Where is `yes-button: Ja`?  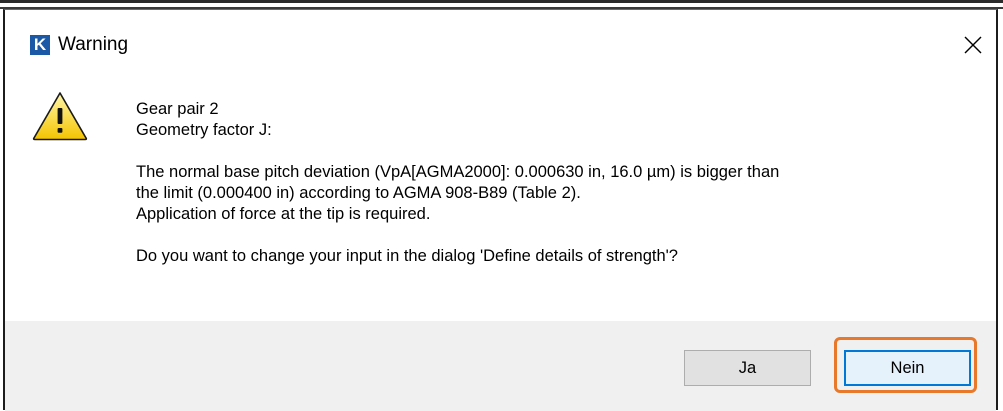 yes-button: Ja is located at coordinates (747, 368).